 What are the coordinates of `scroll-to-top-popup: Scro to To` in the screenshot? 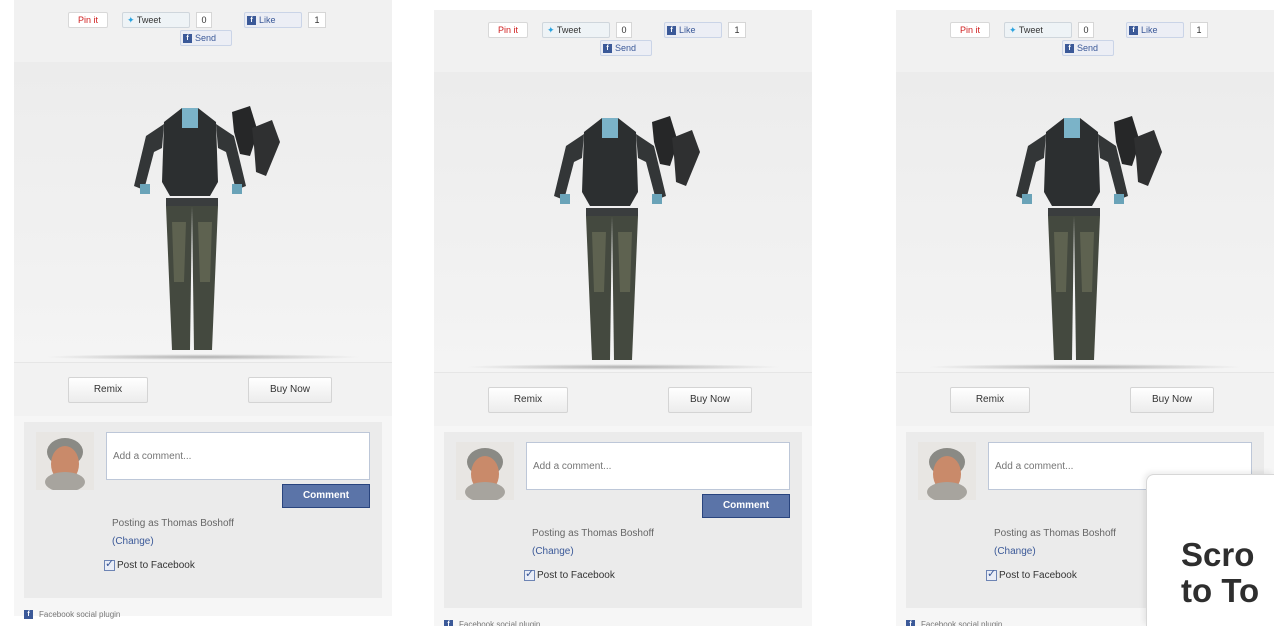 It's located at (1210, 550).